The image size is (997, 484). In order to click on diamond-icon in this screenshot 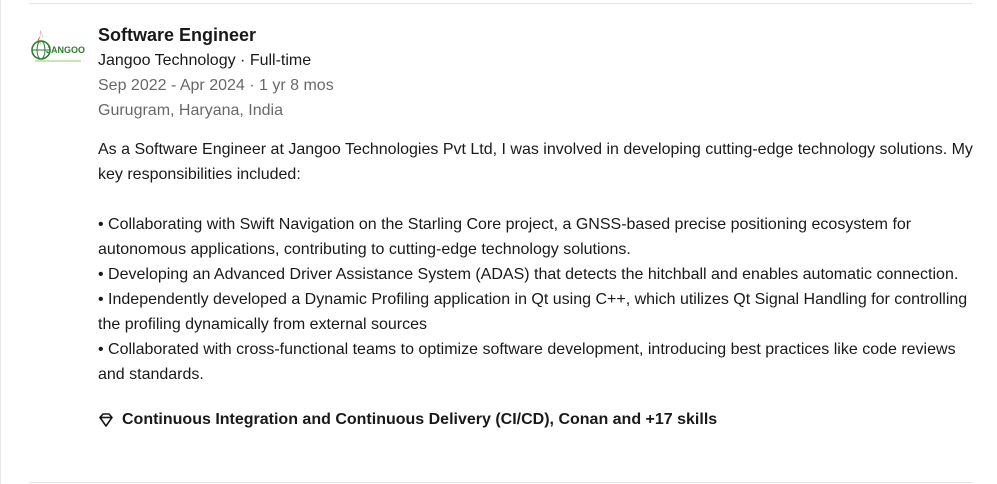, I will do `click(106, 420)`.